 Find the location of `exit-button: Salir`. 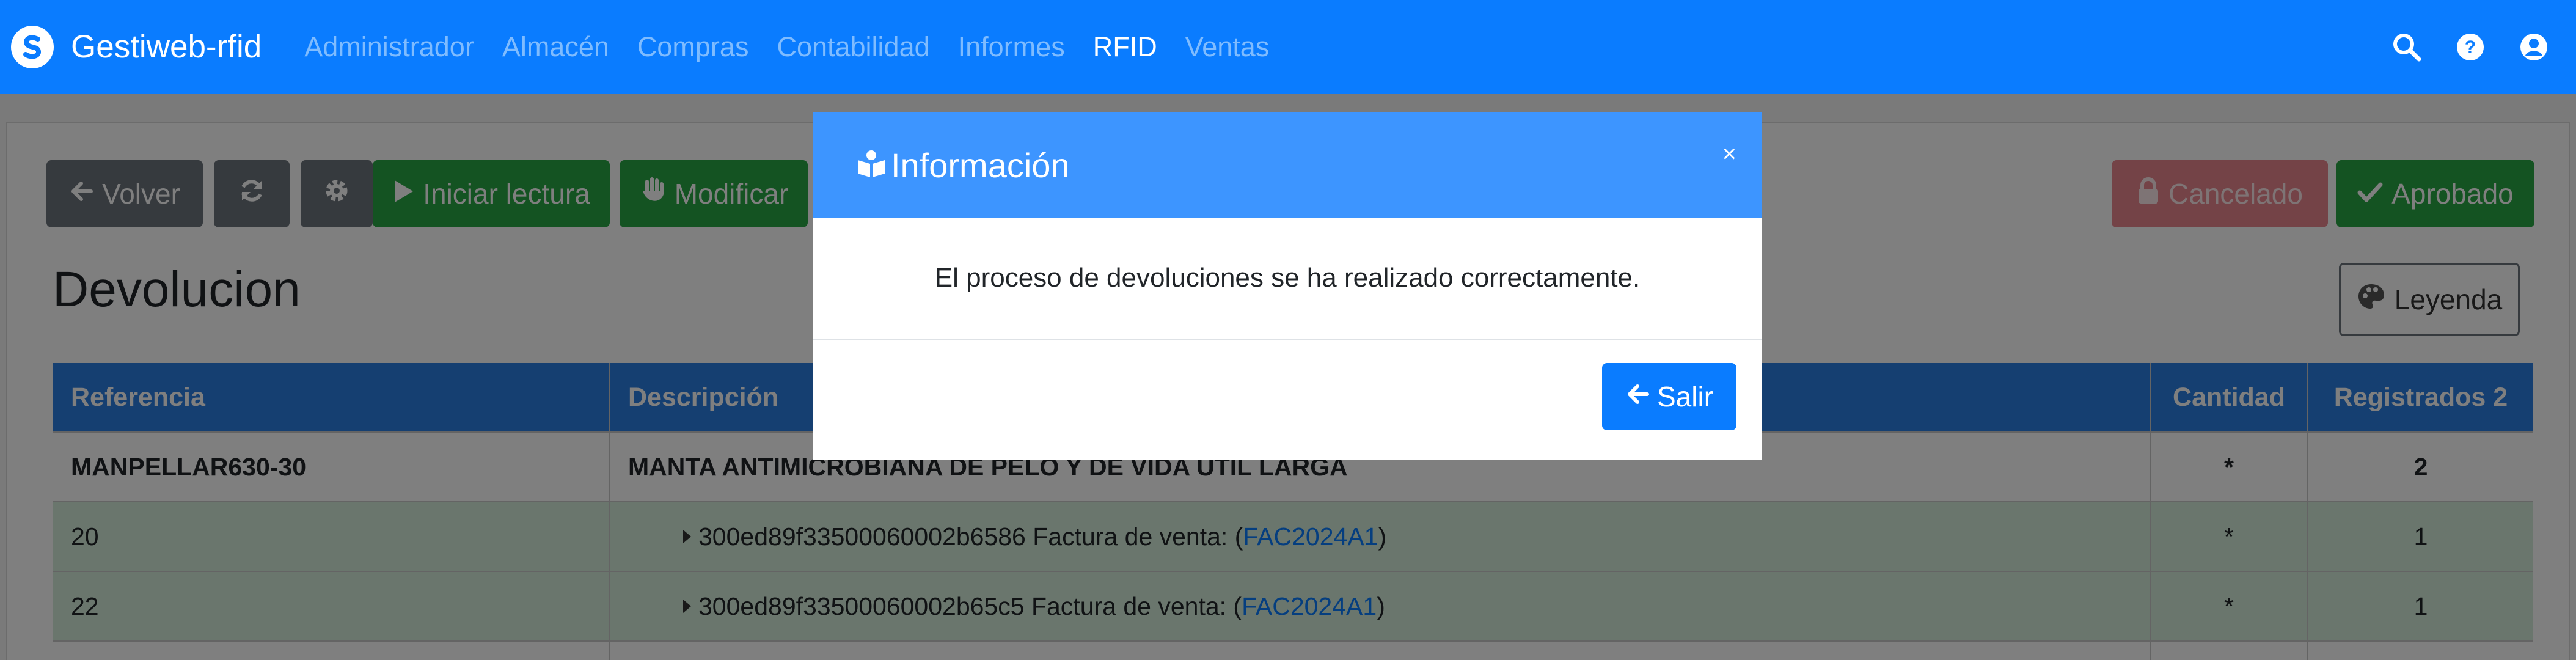

exit-button: Salir is located at coordinates (1669, 397).